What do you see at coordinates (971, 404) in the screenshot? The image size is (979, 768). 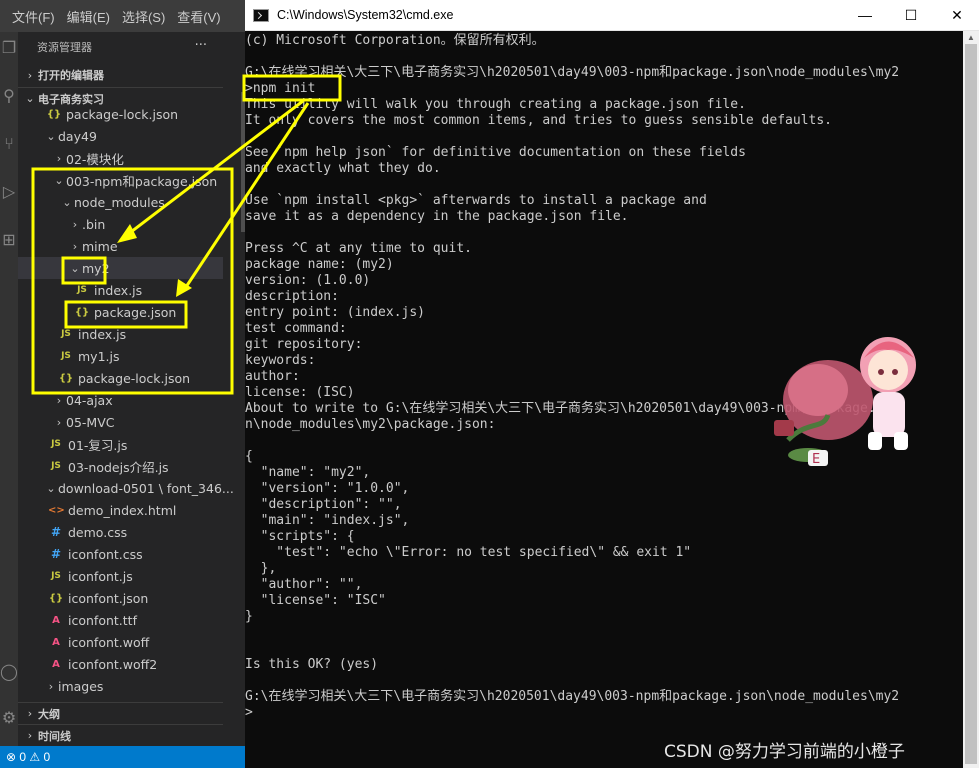 I see `cmd-scrollbar-thumb` at bounding box center [971, 404].